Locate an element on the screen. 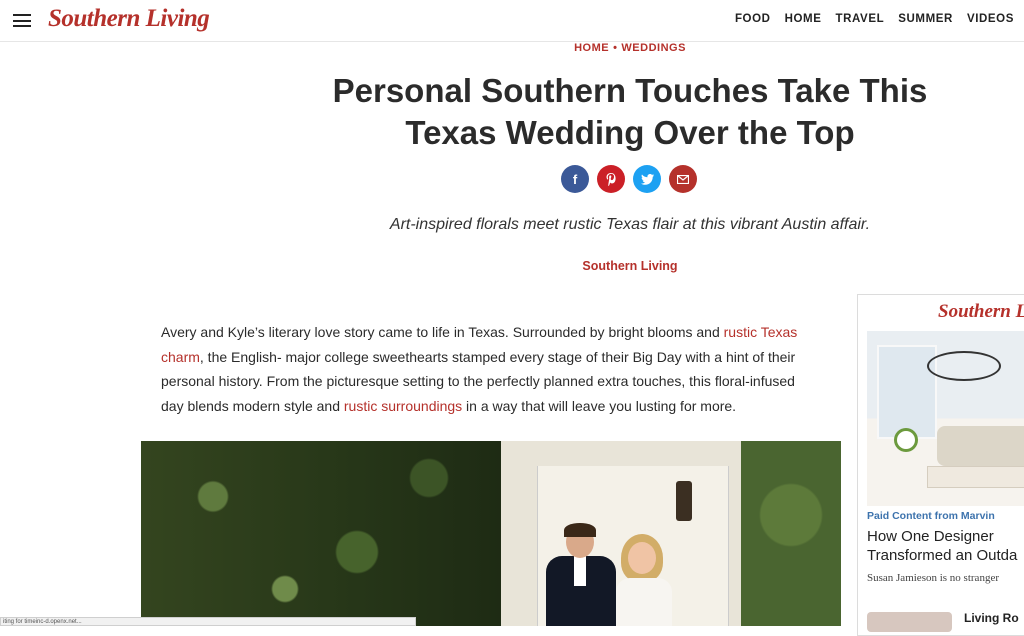 The image size is (1024, 636). nav-food: FOOD is located at coordinates (753, 19).